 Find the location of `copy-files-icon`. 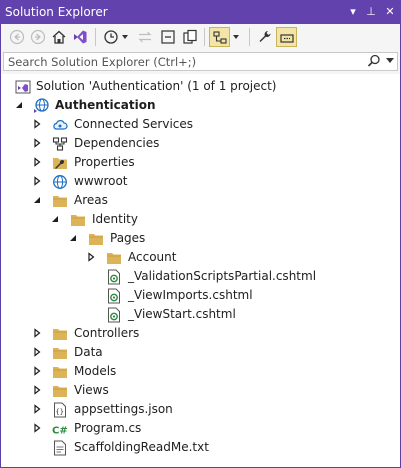

copy-files-icon is located at coordinates (190, 36).